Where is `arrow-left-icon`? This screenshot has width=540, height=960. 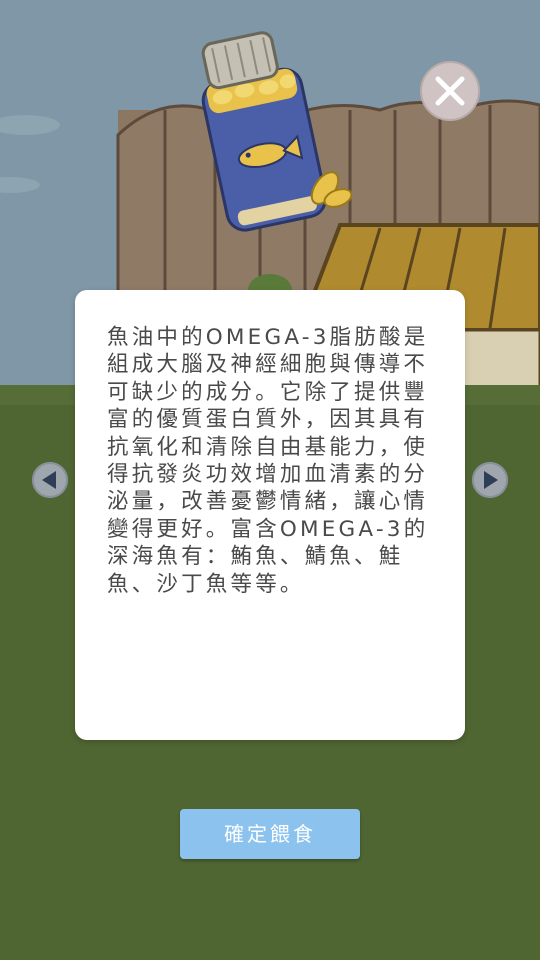
arrow-left-icon is located at coordinates (49, 480).